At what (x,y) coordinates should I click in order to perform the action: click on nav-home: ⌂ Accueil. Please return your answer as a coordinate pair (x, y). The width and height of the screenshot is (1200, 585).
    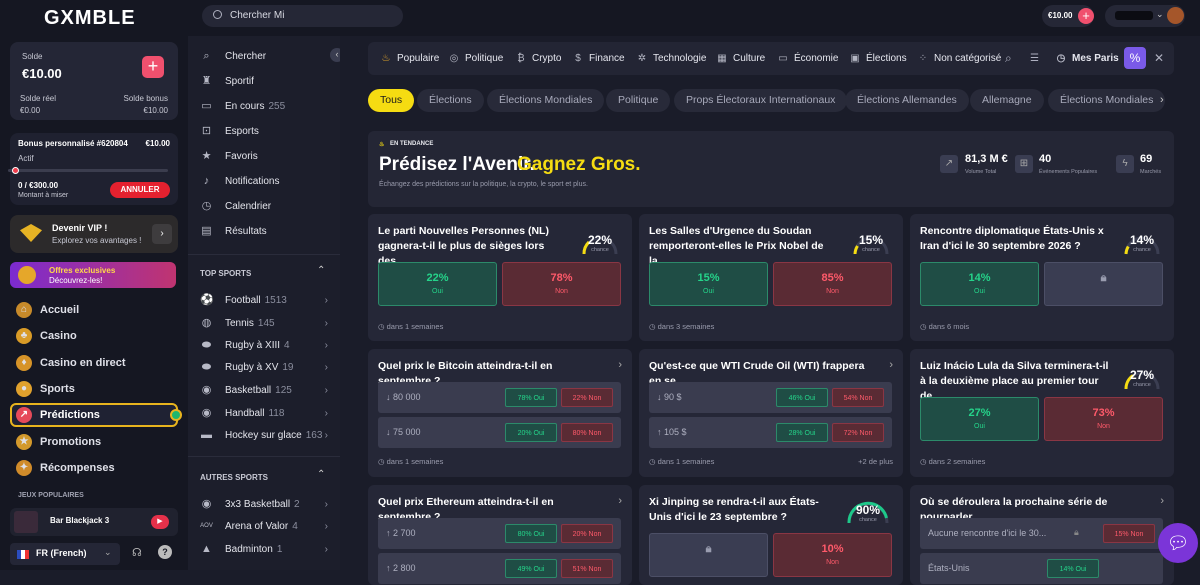
    Looking at the image, I should click on (47, 310).